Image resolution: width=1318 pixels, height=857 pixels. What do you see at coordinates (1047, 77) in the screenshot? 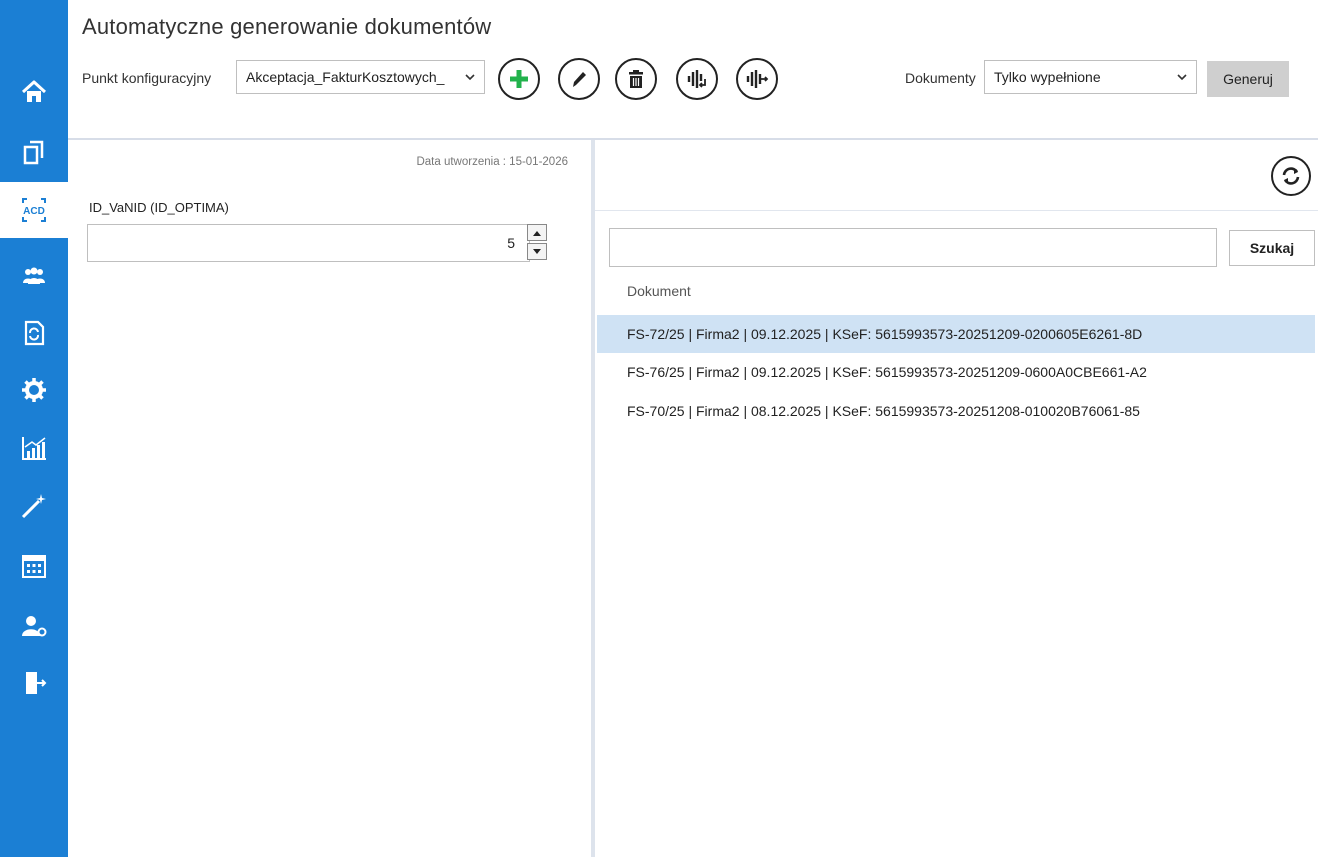
I see `documents-filter-value: Tylko wypełnione` at bounding box center [1047, 77].